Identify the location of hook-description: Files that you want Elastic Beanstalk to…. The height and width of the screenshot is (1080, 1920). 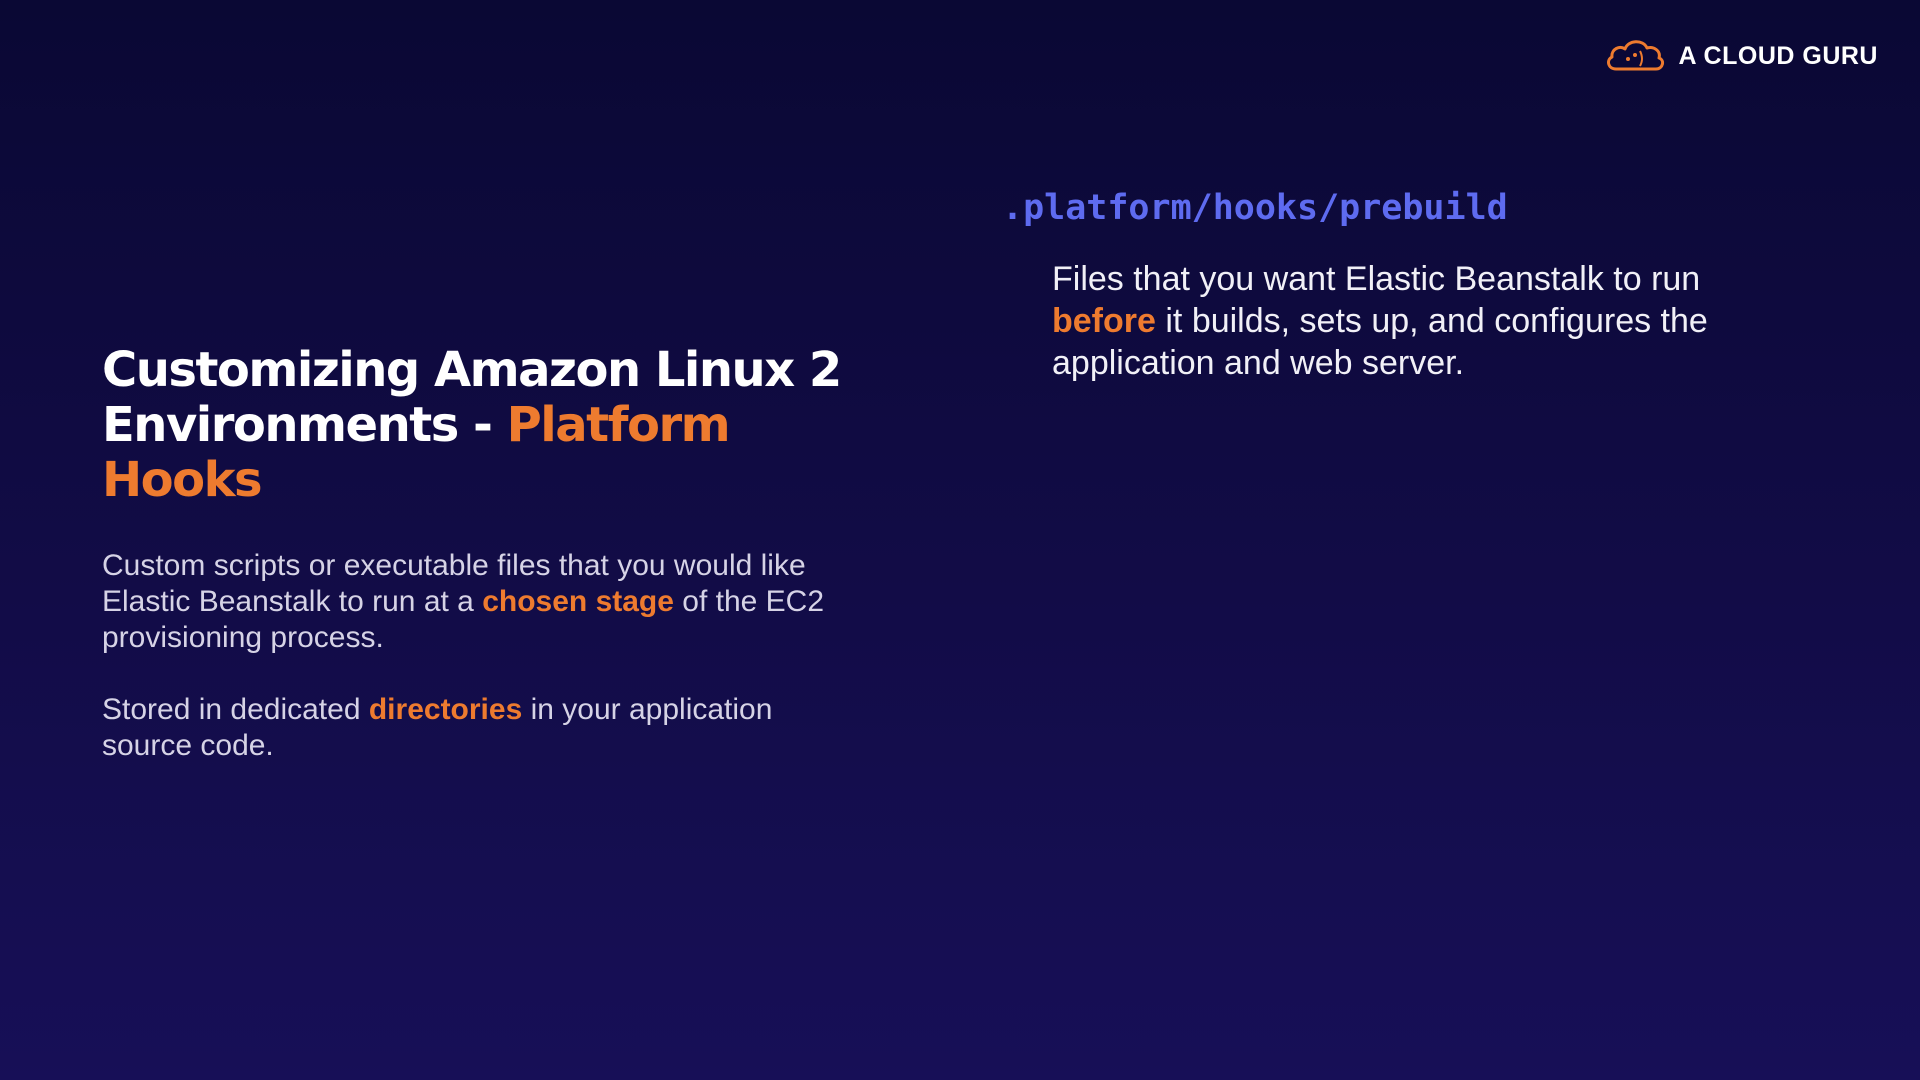
(1432, 321).